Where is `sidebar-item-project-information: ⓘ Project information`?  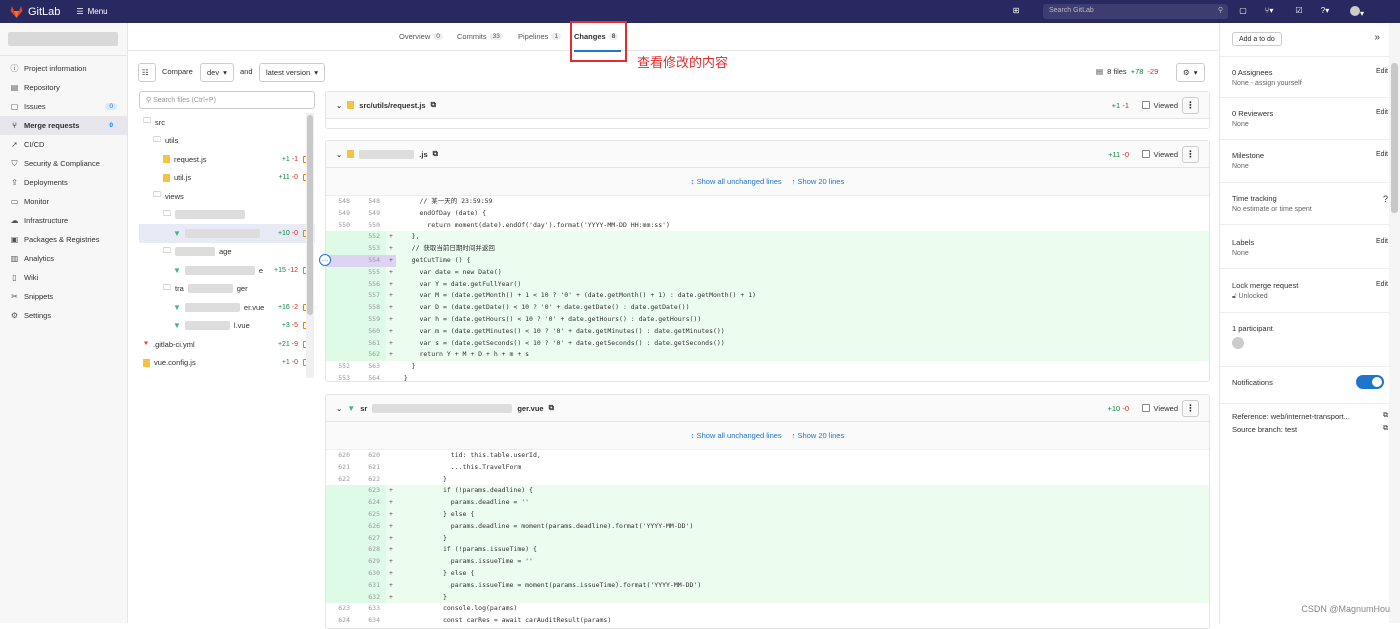 sidebar-item-project-information: ⓘ Project information is located at coordinates (63, 68).